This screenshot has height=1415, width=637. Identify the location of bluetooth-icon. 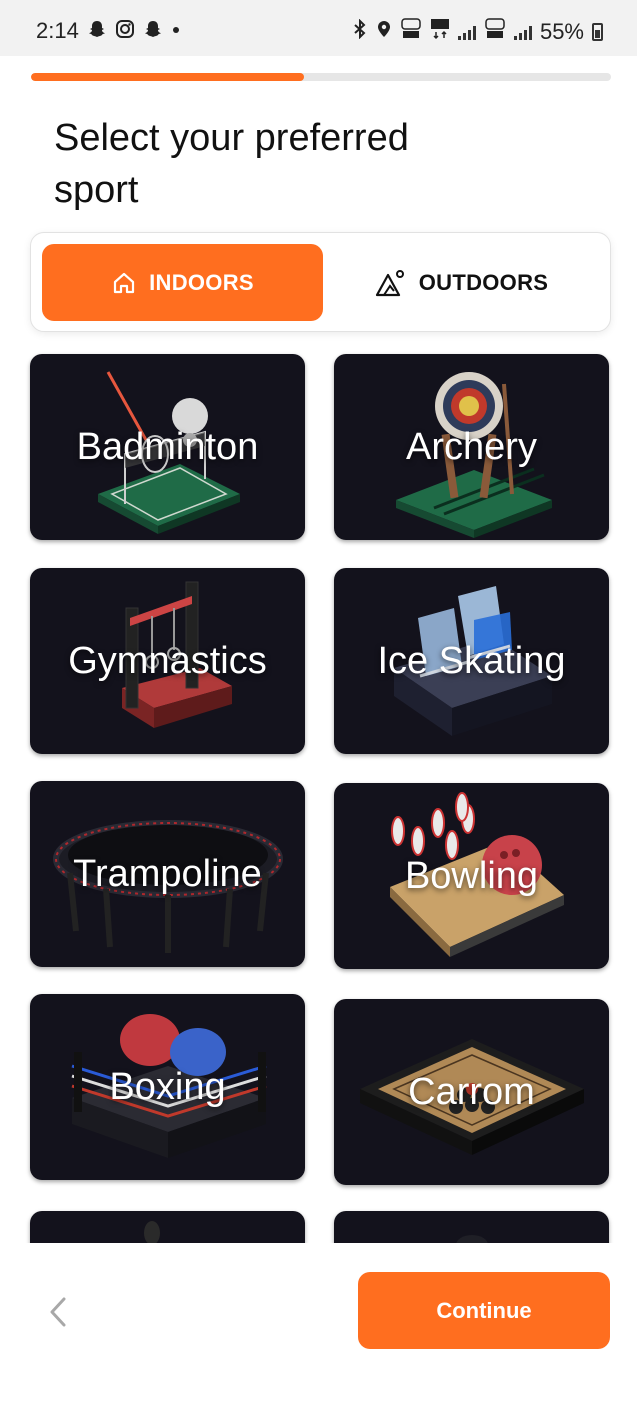
(360, 31).